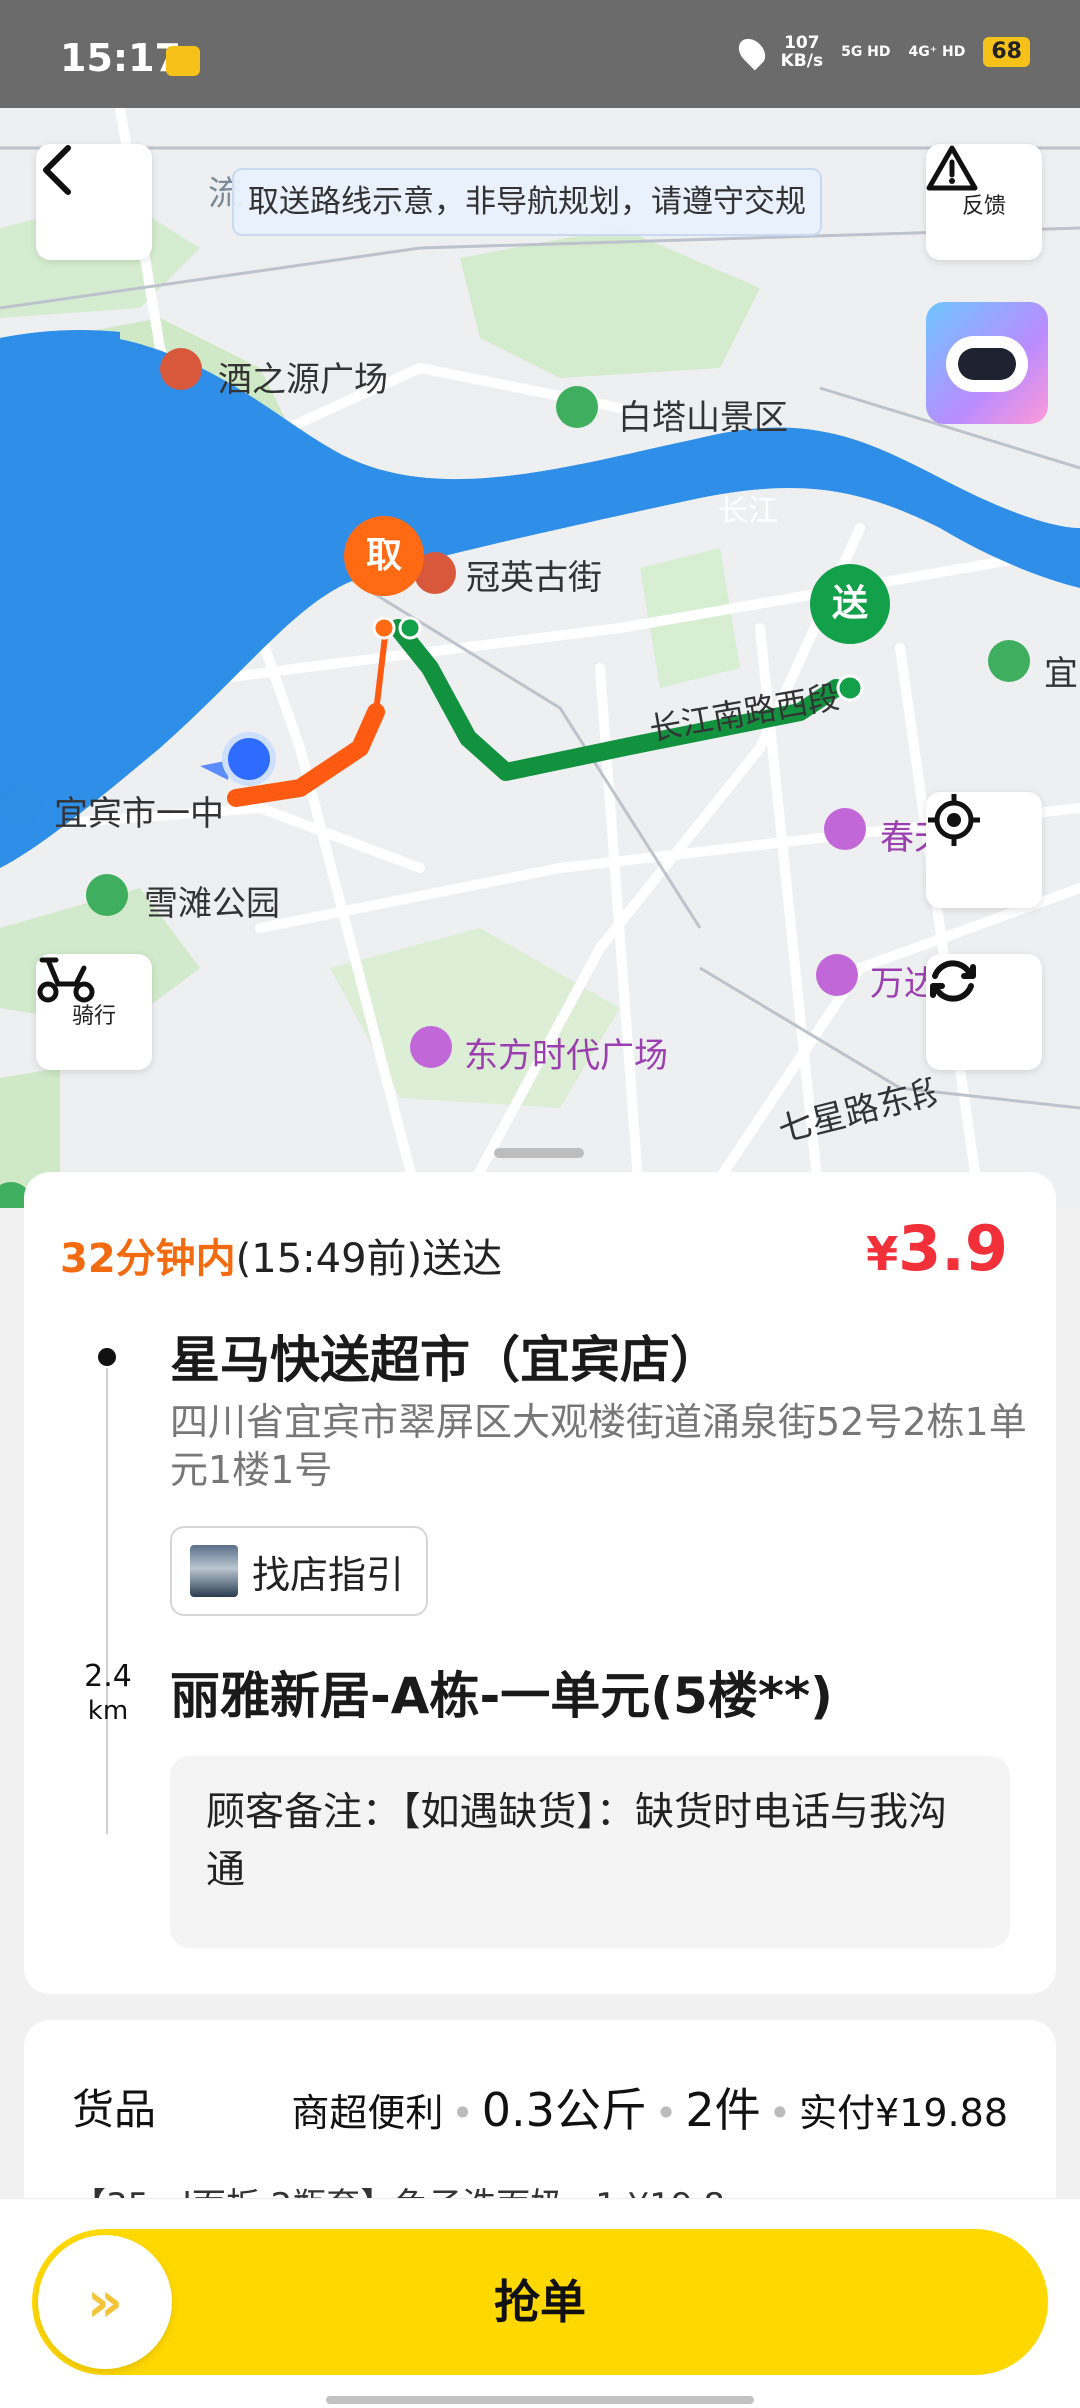 The height and width of the screenshot is (2408, 1080). What do you see at coordinates (181, 369) in the screenshot?
I see `poi-icon-jiuzhiyuan` at bounding box center [181, 369].